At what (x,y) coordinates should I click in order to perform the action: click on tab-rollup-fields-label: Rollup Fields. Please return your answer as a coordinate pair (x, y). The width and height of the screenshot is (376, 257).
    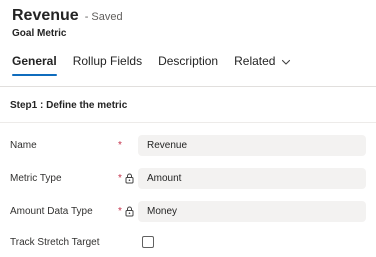
    Looking at the image, I should click on (107, 61).